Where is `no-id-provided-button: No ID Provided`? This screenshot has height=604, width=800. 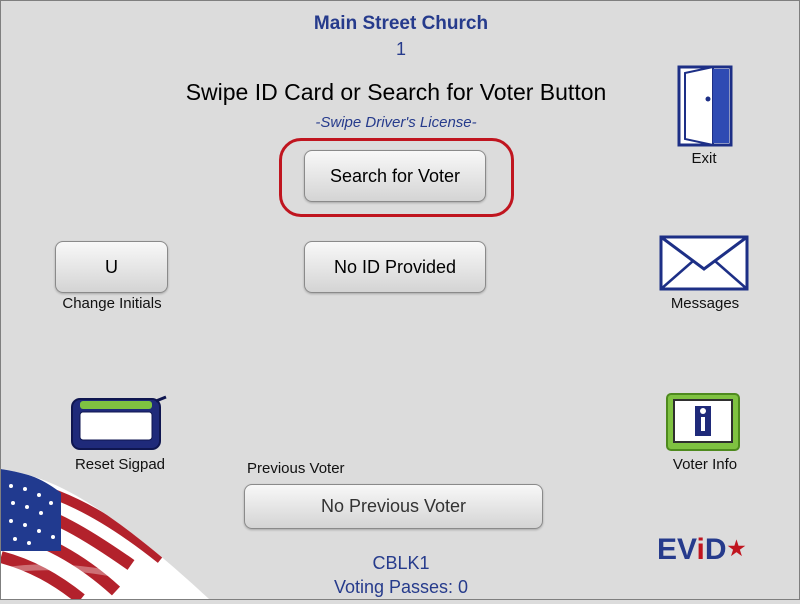
no-id-provided-button: No ID Provided is located at coordinates (395, 267).